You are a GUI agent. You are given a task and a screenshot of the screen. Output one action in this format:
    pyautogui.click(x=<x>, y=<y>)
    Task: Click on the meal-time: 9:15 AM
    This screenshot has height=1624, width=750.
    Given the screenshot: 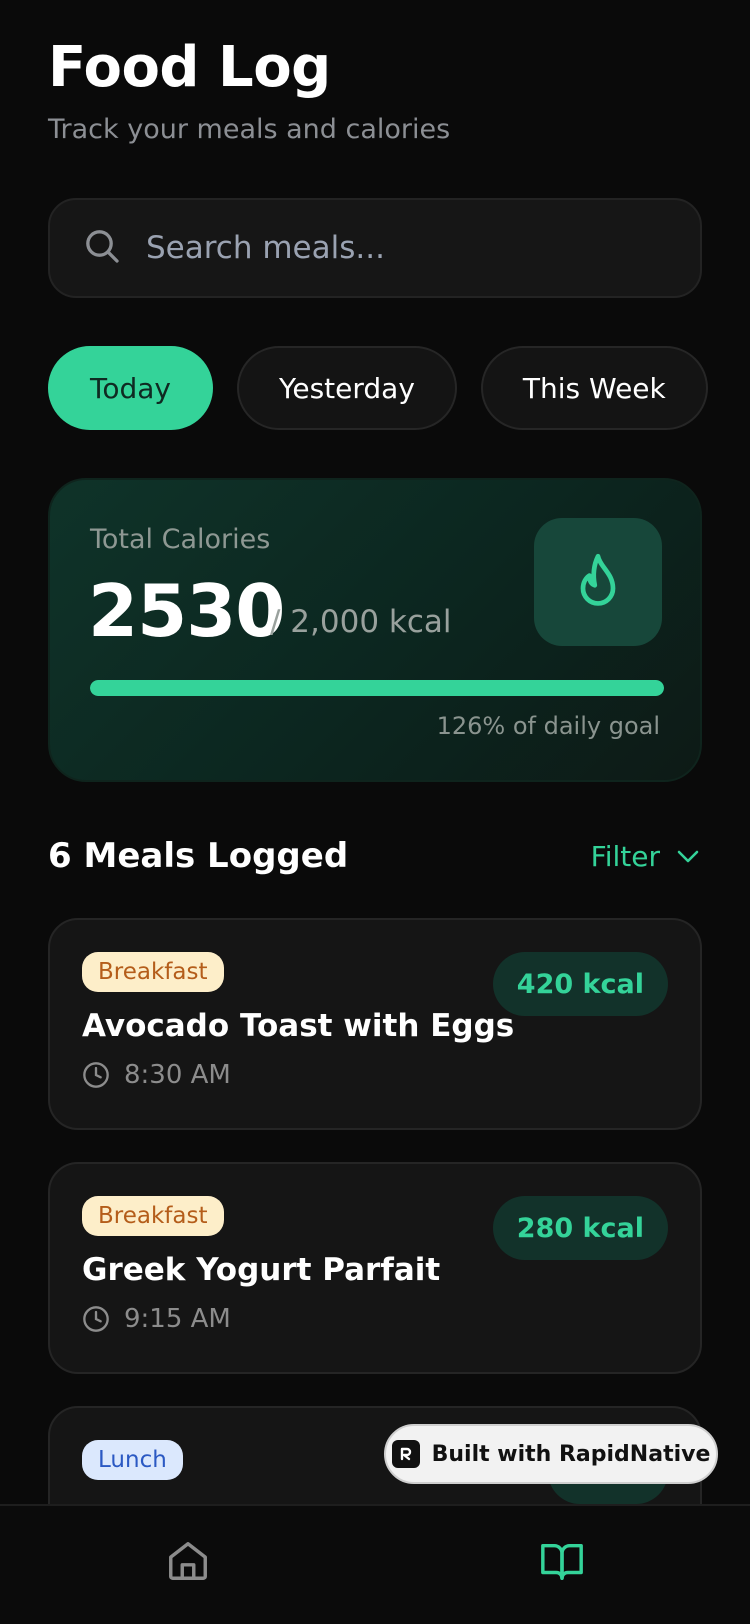 What is the action you would take?
    pyautogui.click(x=156, y=1319)
    